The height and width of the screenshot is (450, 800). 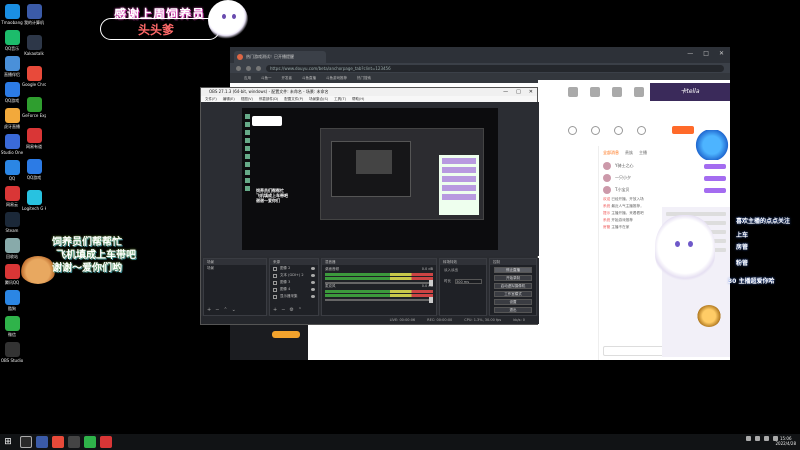 What do you see at coordinates (12, 66) in the screenshot?
I see `desktop-icon: 直播伴侣` at bounding box center [12, 66].